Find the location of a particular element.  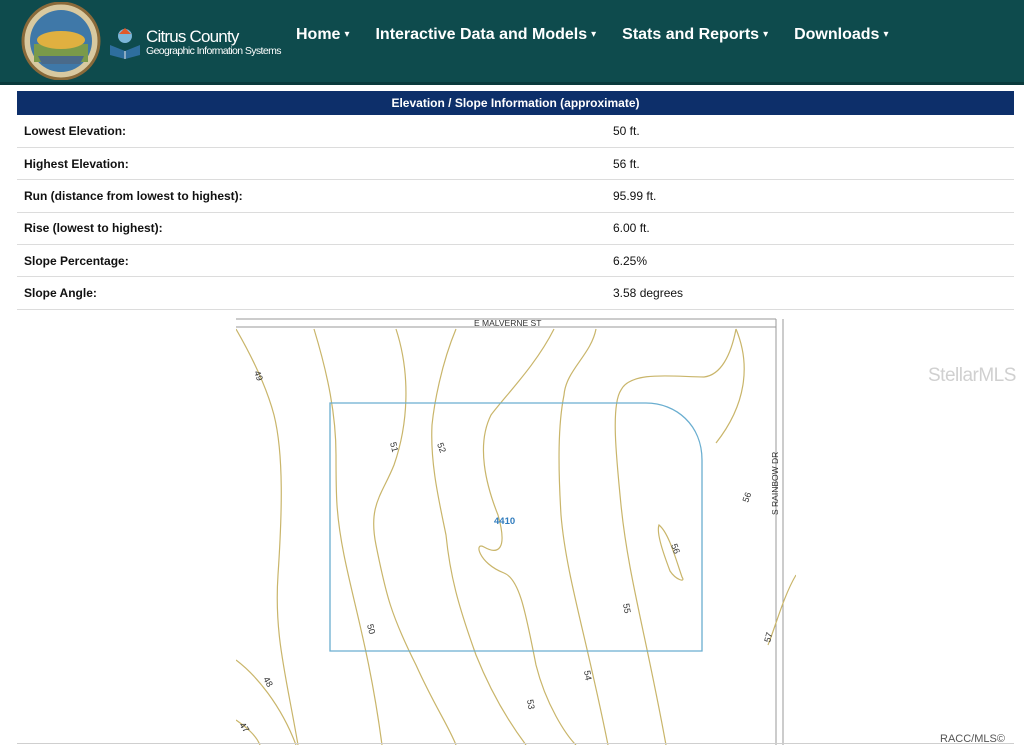

row-label: Rise (lowest to highest): is located at coordinates (311, 229).